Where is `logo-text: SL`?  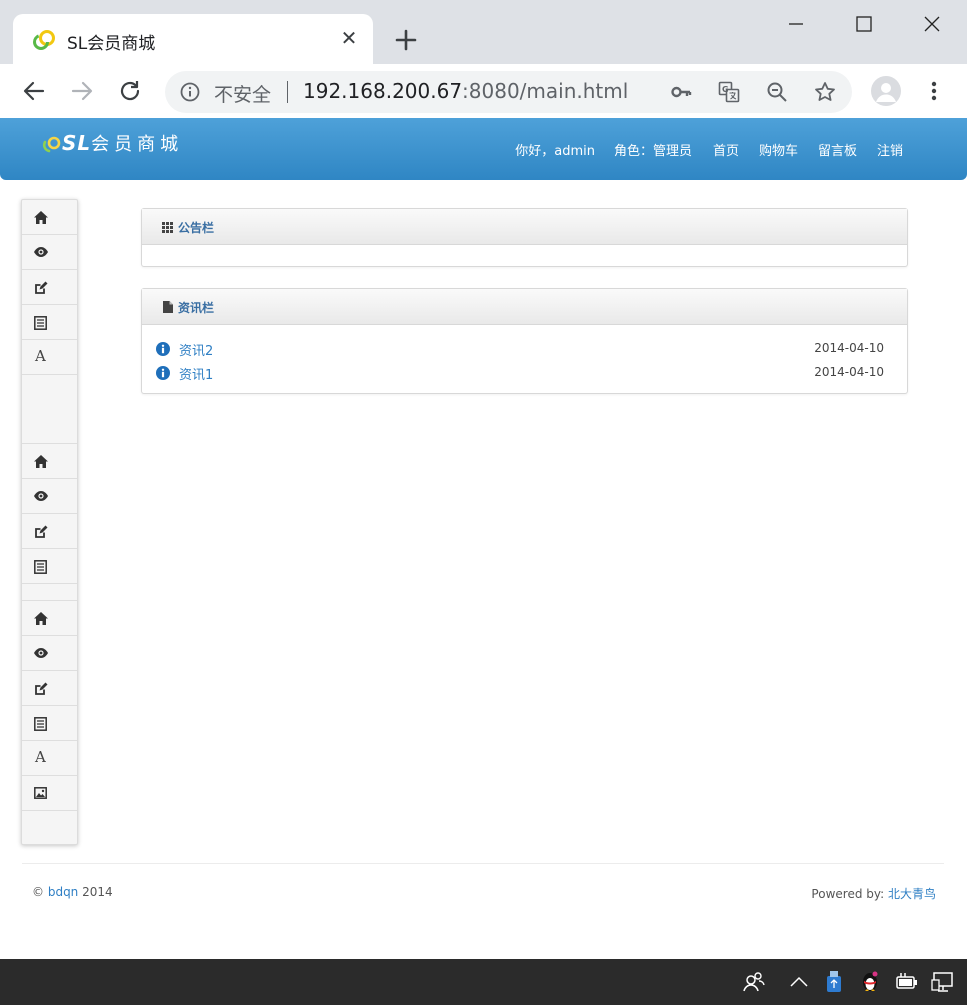 logo-text: SL is located at coordinates (77, 143).